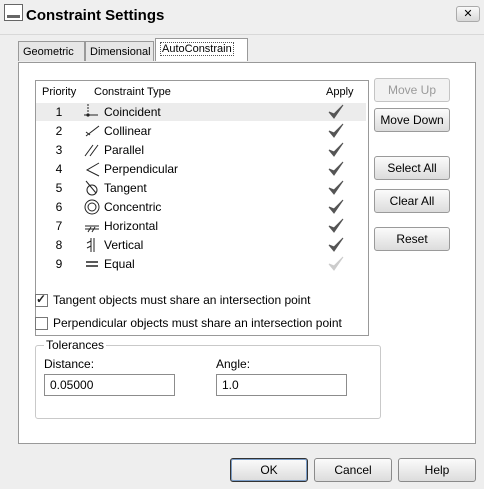  I want to click on ok-button: OK, so click(269, 470).